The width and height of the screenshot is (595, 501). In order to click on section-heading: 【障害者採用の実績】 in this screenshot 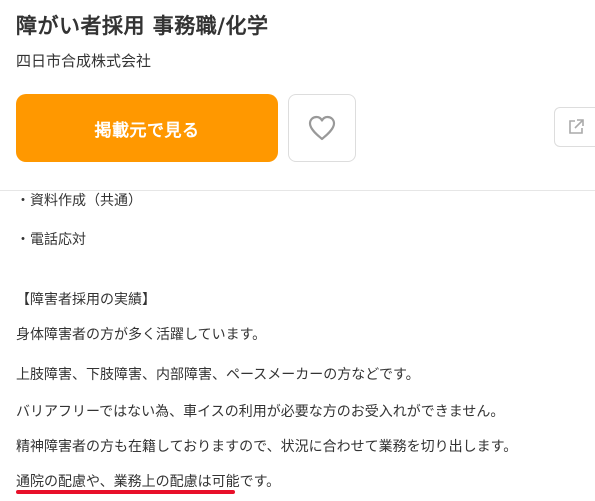, I will do `click(86, 300)`.